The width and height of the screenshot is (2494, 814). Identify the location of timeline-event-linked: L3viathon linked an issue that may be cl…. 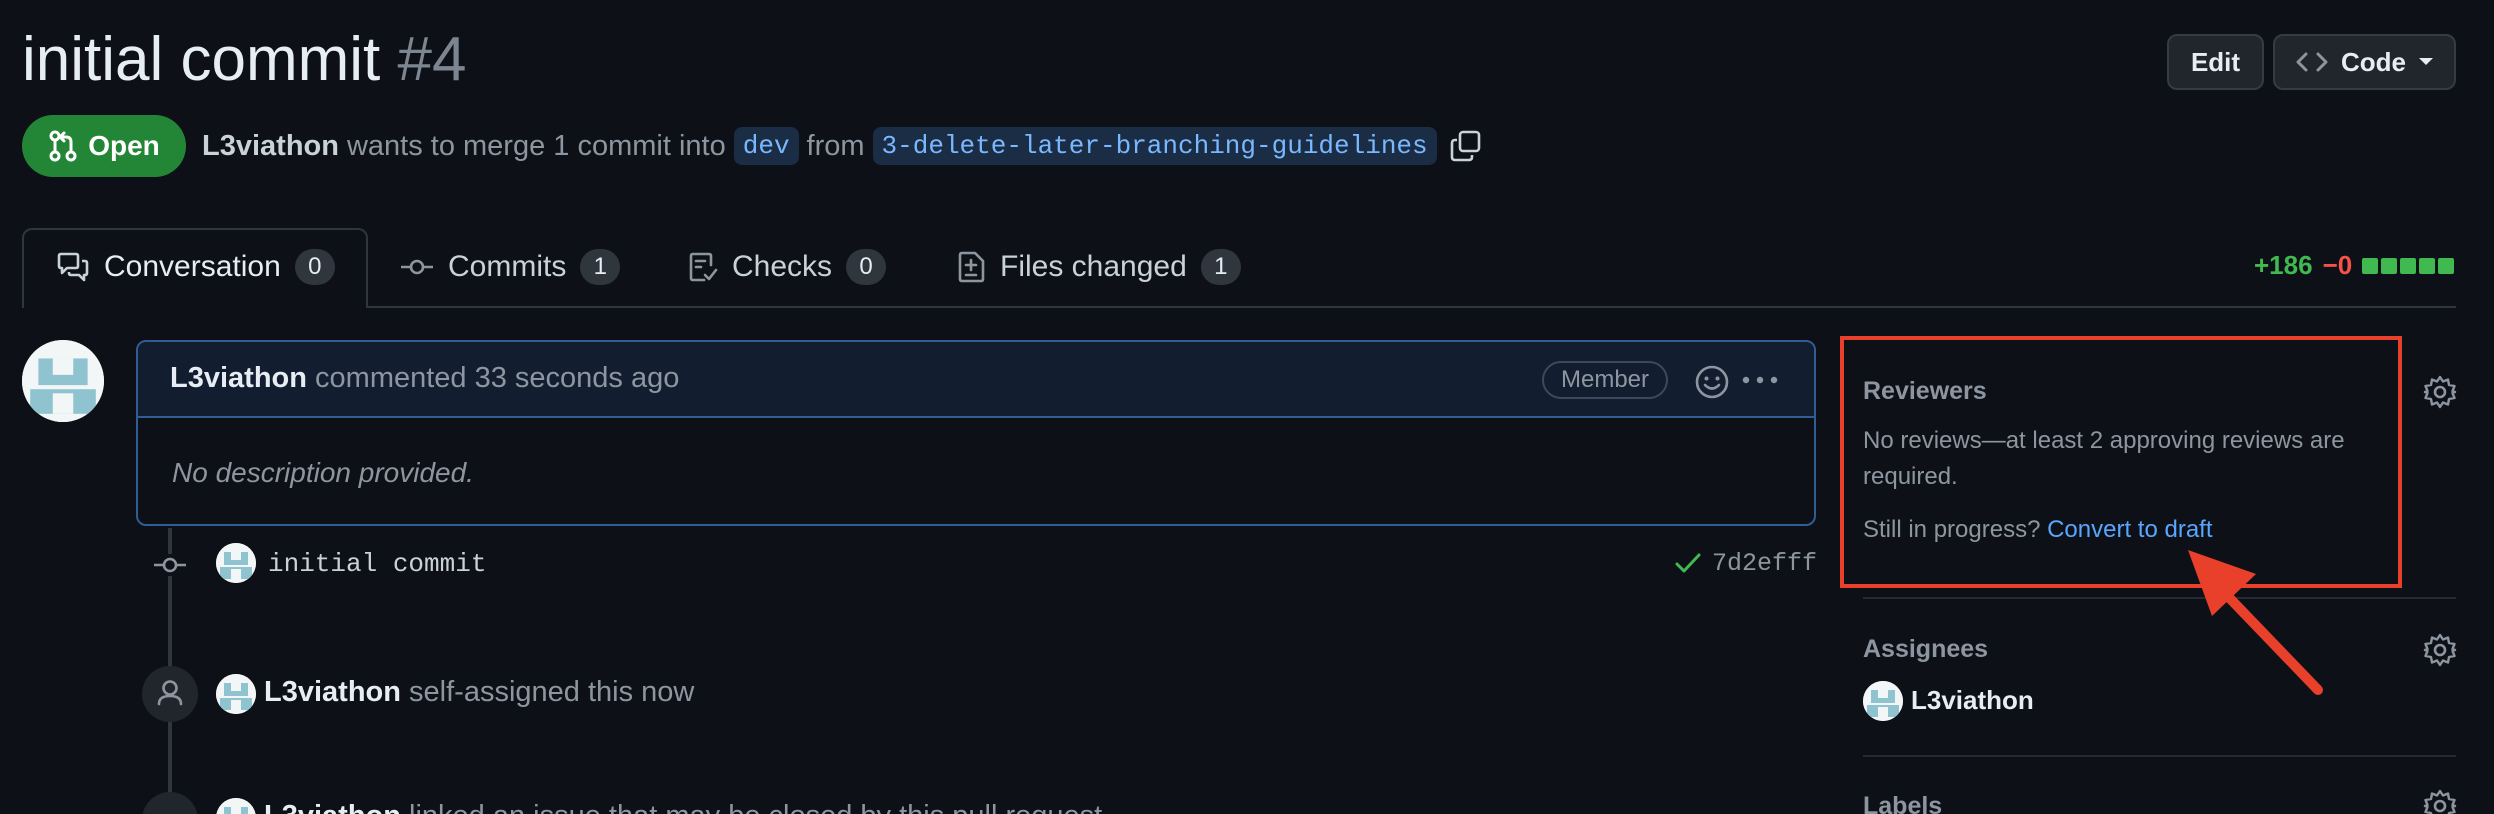
(683, 807).